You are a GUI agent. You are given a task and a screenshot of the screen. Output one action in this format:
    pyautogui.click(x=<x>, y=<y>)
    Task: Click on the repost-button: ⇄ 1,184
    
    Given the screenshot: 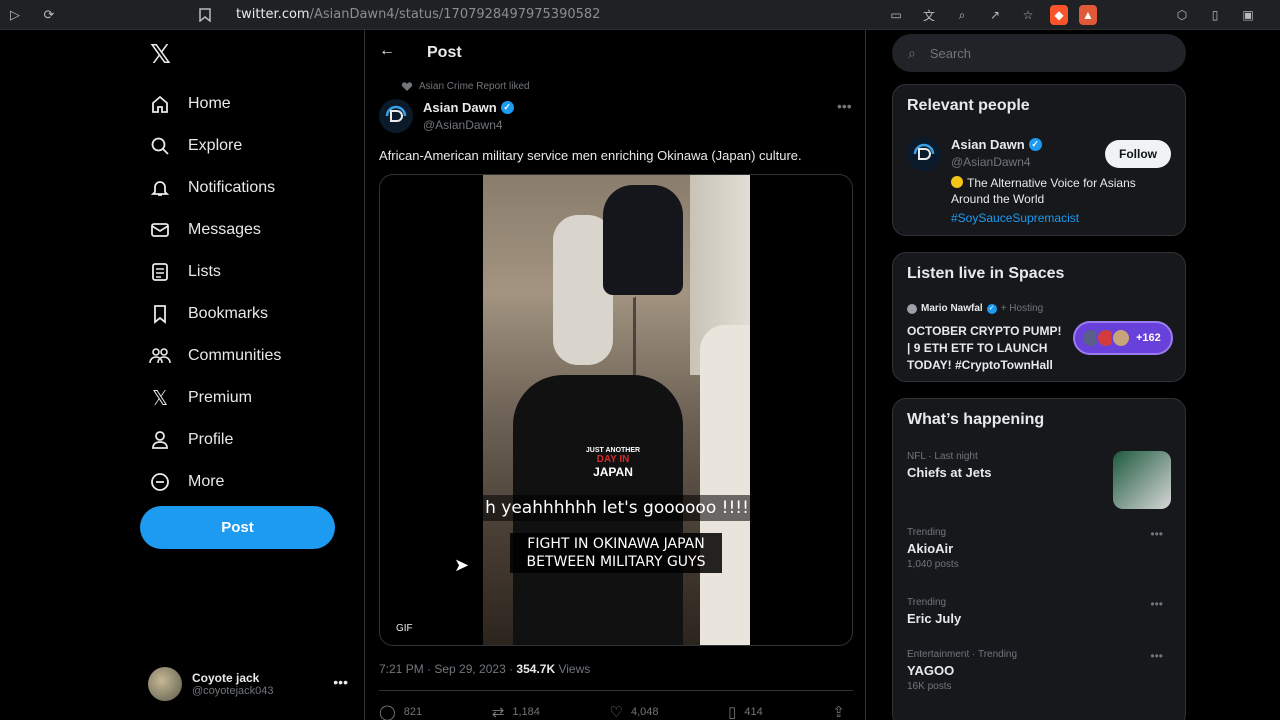 What is the action you would take?
    pyautogui.click(x=516, y=711)
    